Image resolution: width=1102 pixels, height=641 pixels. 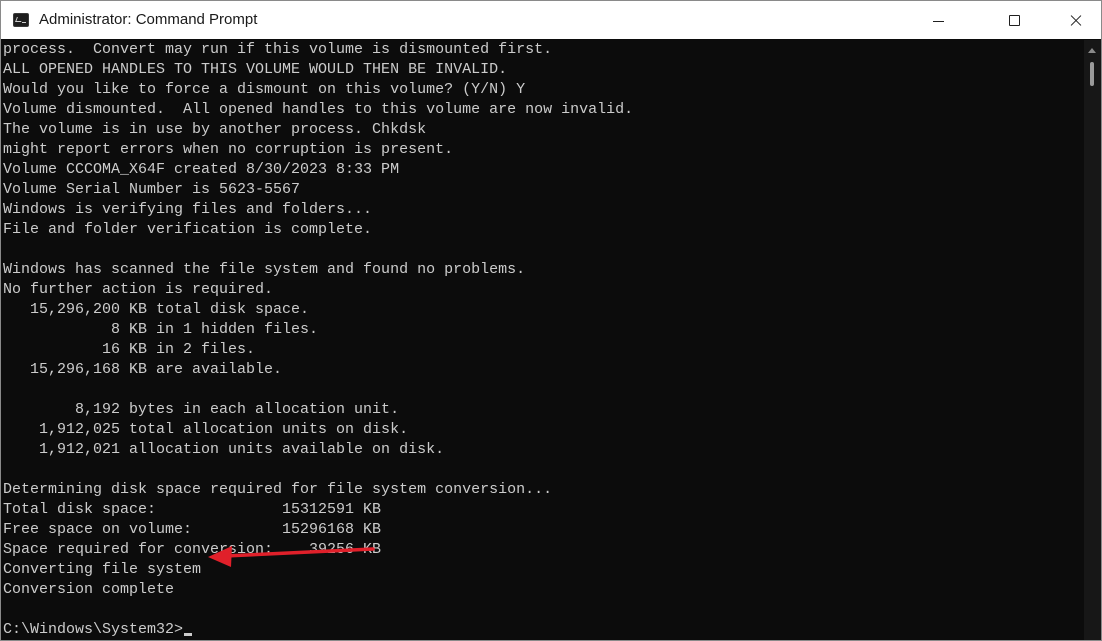 What do you see at coordinates (156, 309) in the screenshot?
I see `console-line: 15,296,200 KB total disk space.` at bounding box center [156, 309].